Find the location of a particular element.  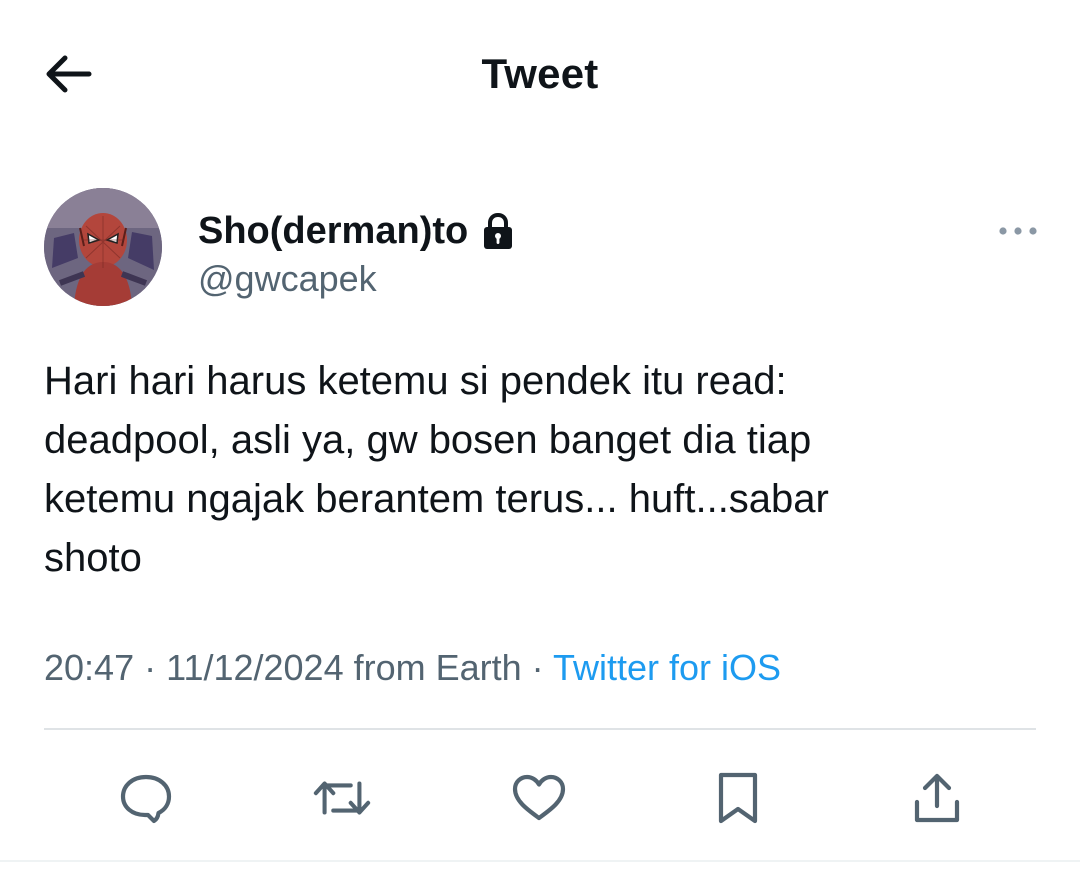

tweet-time: 20:47 is located at coordinates (89, 667).